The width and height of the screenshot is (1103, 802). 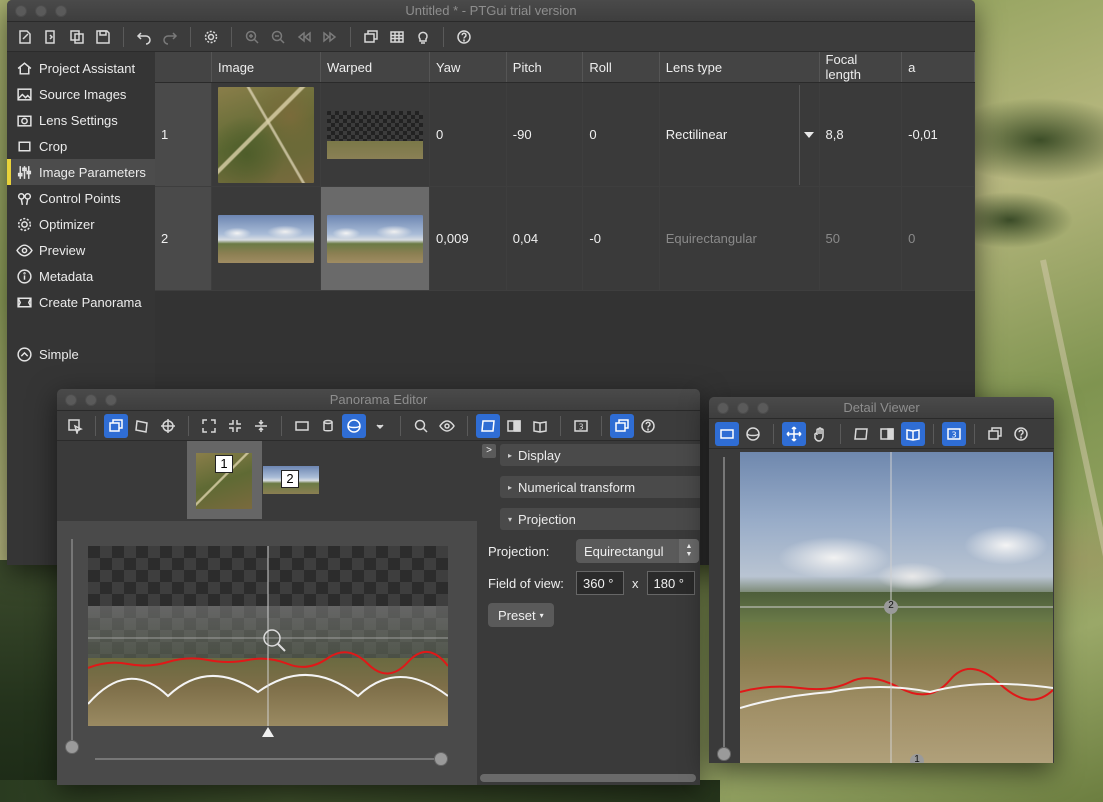 What do you see at coordinates (545, 134) in the screenshot?
I see `pitch-cell: -90` at bounding box center [545, 134].